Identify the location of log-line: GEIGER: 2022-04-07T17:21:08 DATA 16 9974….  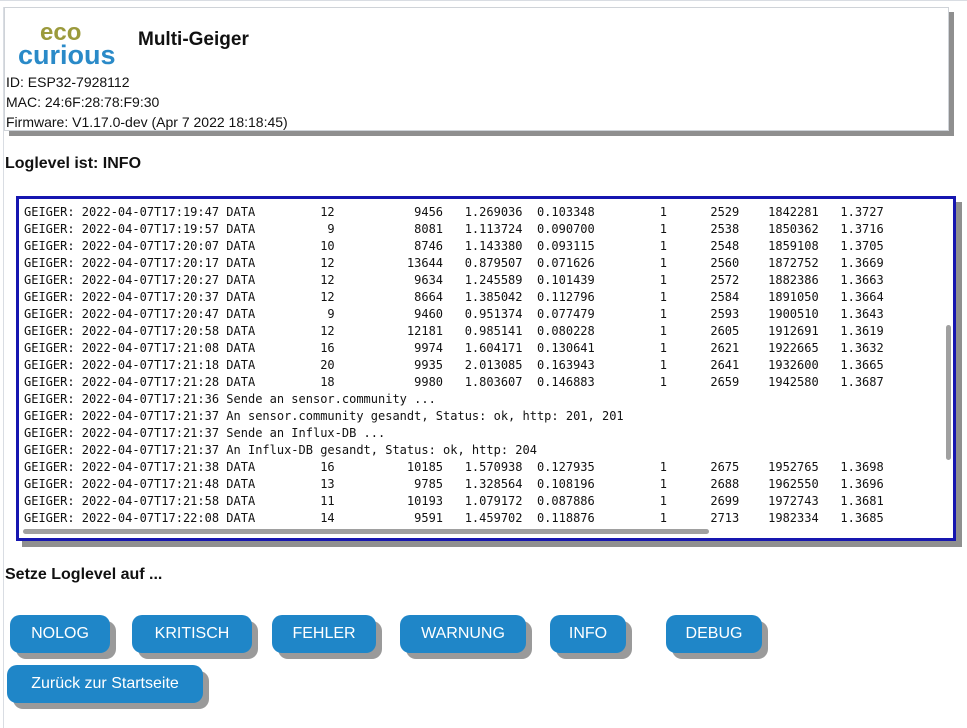
(454, 348).